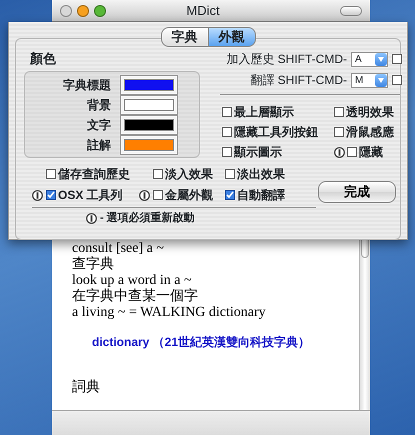 This screenshot has height=435, width=415. I want to click on window-title: MDict, so click(203, 11).